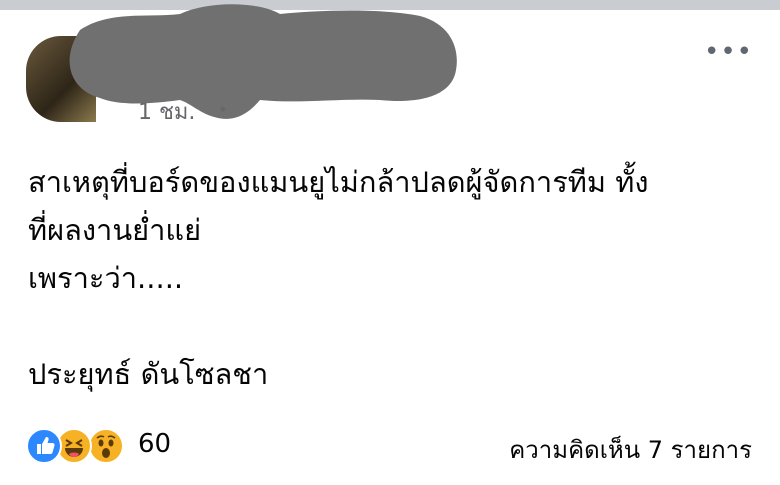 Image resolution: width=780 pixels, height=485 pixels. What do you see at coordinates (148, 374) in the screenshot?
I see `post-text-line: ประยุทธ์ ดันโซลชา` at bounding box center [148, 374].